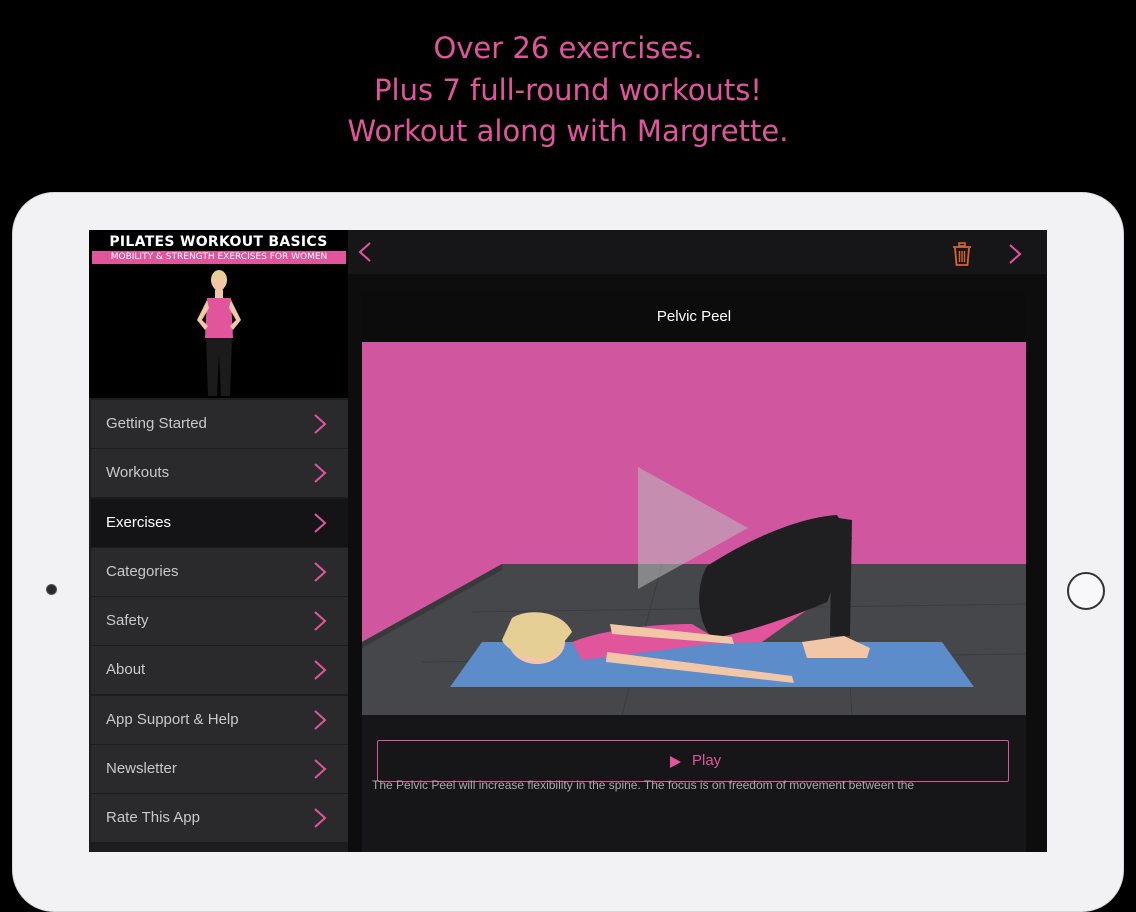 This screenshot has width=1136, height=912. Describe the element at coordinates (219, 424) in the screenshot. I see `sidebar-item-getting-started: Getting Started` at that location.